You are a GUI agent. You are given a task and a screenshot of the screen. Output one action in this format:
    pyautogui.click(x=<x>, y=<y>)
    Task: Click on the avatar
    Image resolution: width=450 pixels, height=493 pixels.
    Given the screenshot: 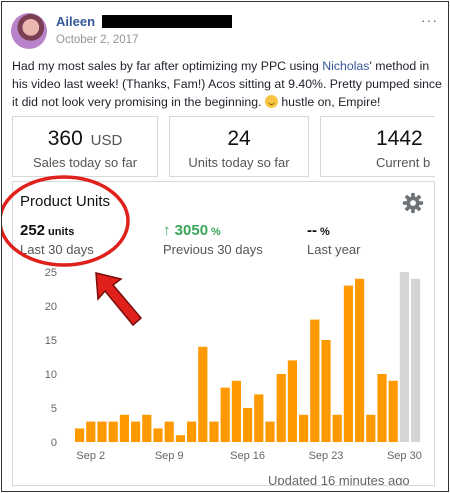 What is the action you would take?
    pyautogui.click(x=29, y=31)
    